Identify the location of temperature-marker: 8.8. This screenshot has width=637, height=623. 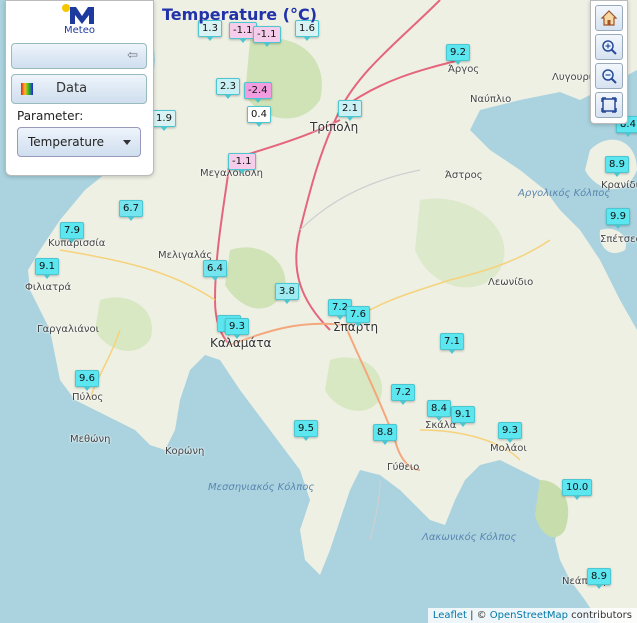
(385, 434).